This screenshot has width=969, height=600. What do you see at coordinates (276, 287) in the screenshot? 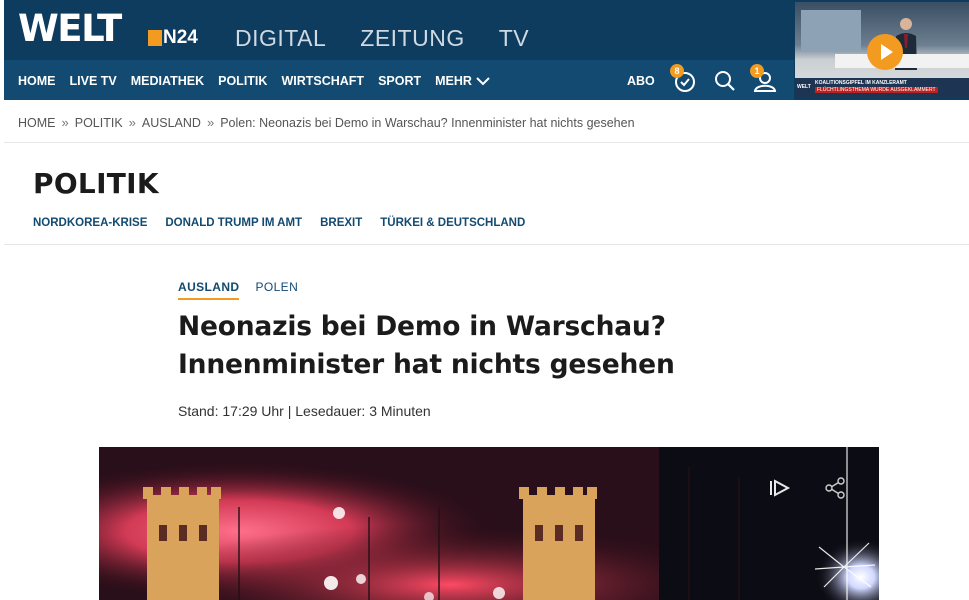
I see `tag-polen: POLEN` at bounding box center [276, 287].